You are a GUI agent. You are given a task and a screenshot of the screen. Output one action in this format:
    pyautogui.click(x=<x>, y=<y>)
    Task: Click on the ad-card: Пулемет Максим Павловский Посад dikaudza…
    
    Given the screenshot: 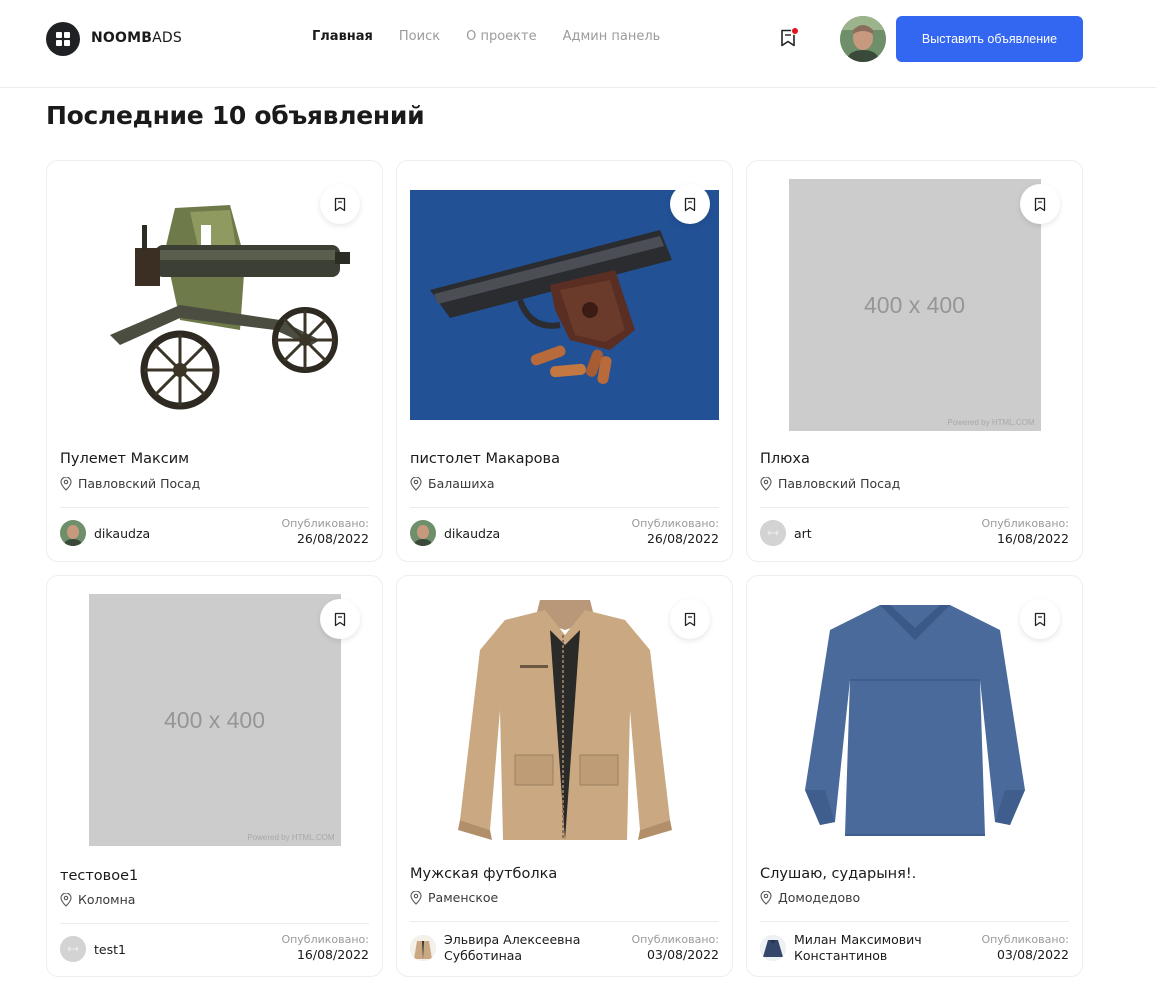 What is the action you would take?
    pyautogui.click(x=214, y=361)
    